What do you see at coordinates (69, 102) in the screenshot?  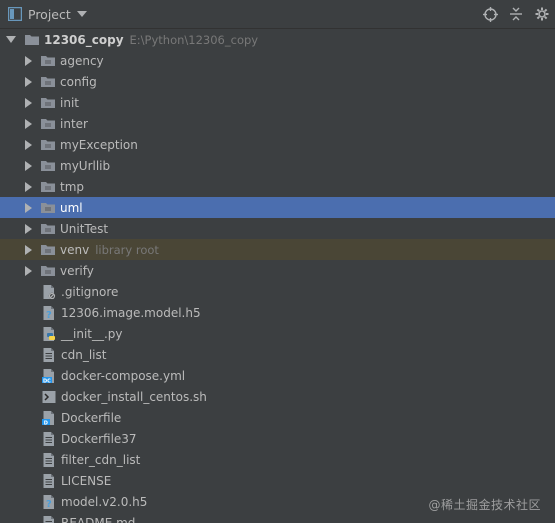 I see `folder-name: init` at bounding box center [69, 102].